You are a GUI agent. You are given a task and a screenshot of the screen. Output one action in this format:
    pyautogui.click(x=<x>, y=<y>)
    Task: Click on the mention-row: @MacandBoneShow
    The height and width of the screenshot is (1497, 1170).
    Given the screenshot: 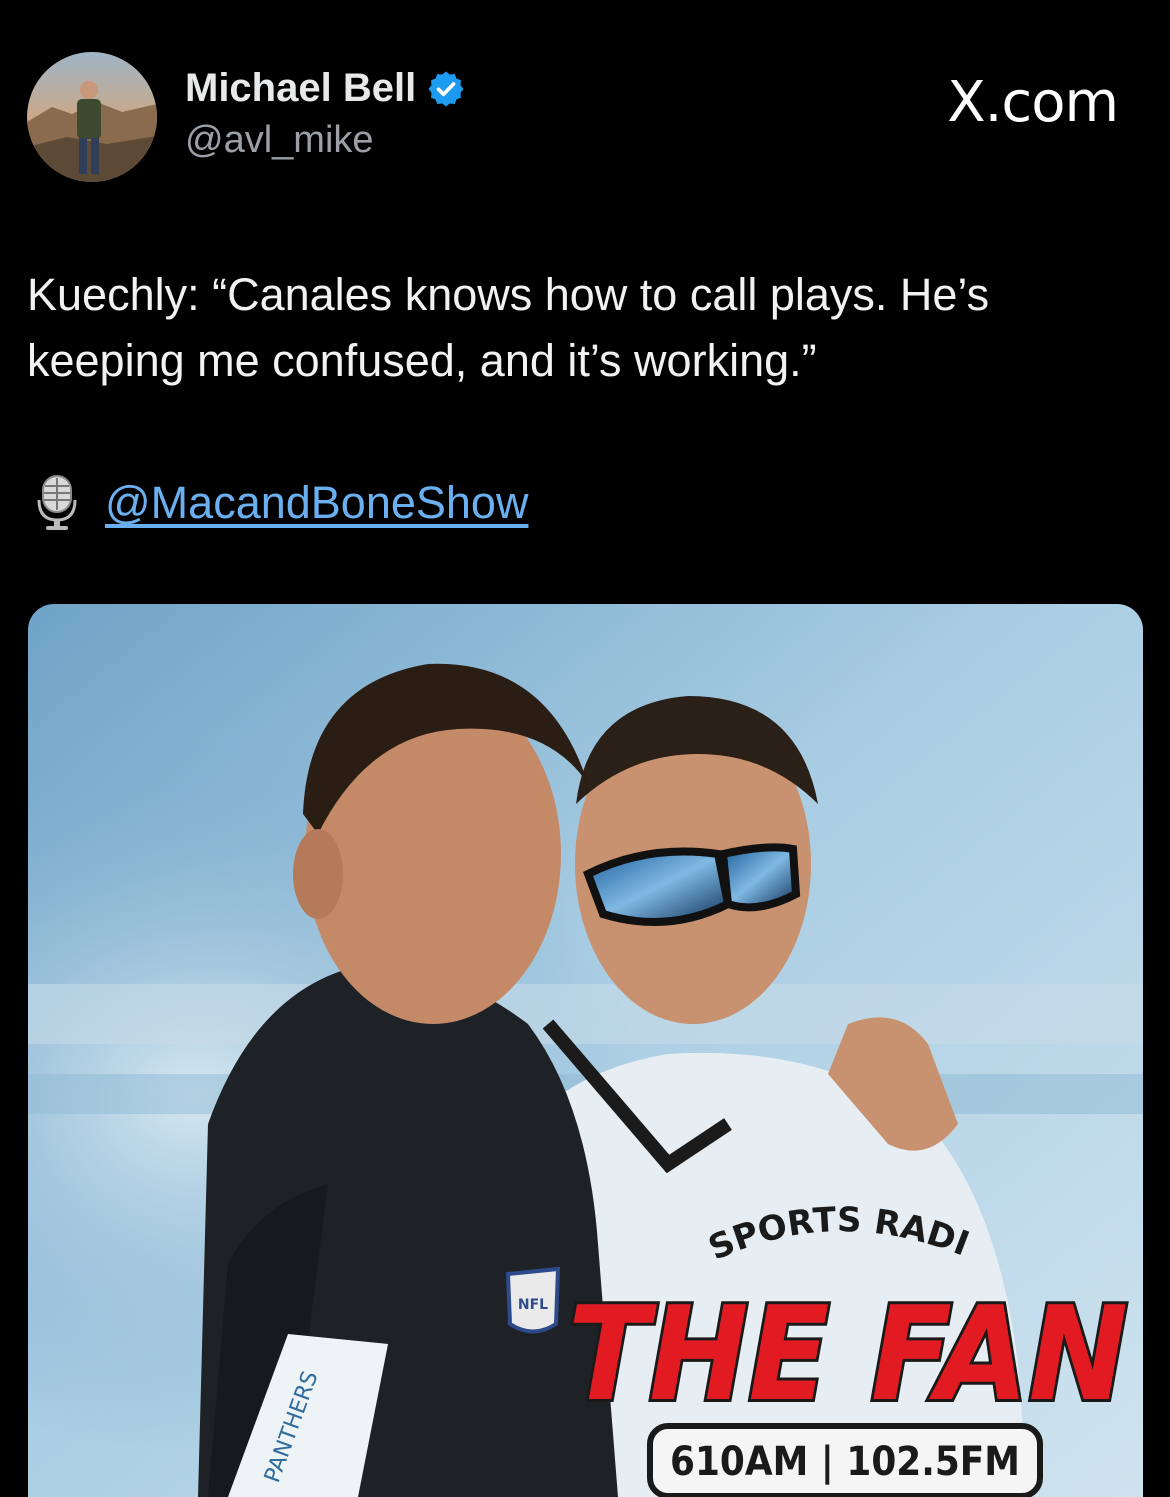 What is the action you would take?
    pyautogui.click(x=281, y=503)
    